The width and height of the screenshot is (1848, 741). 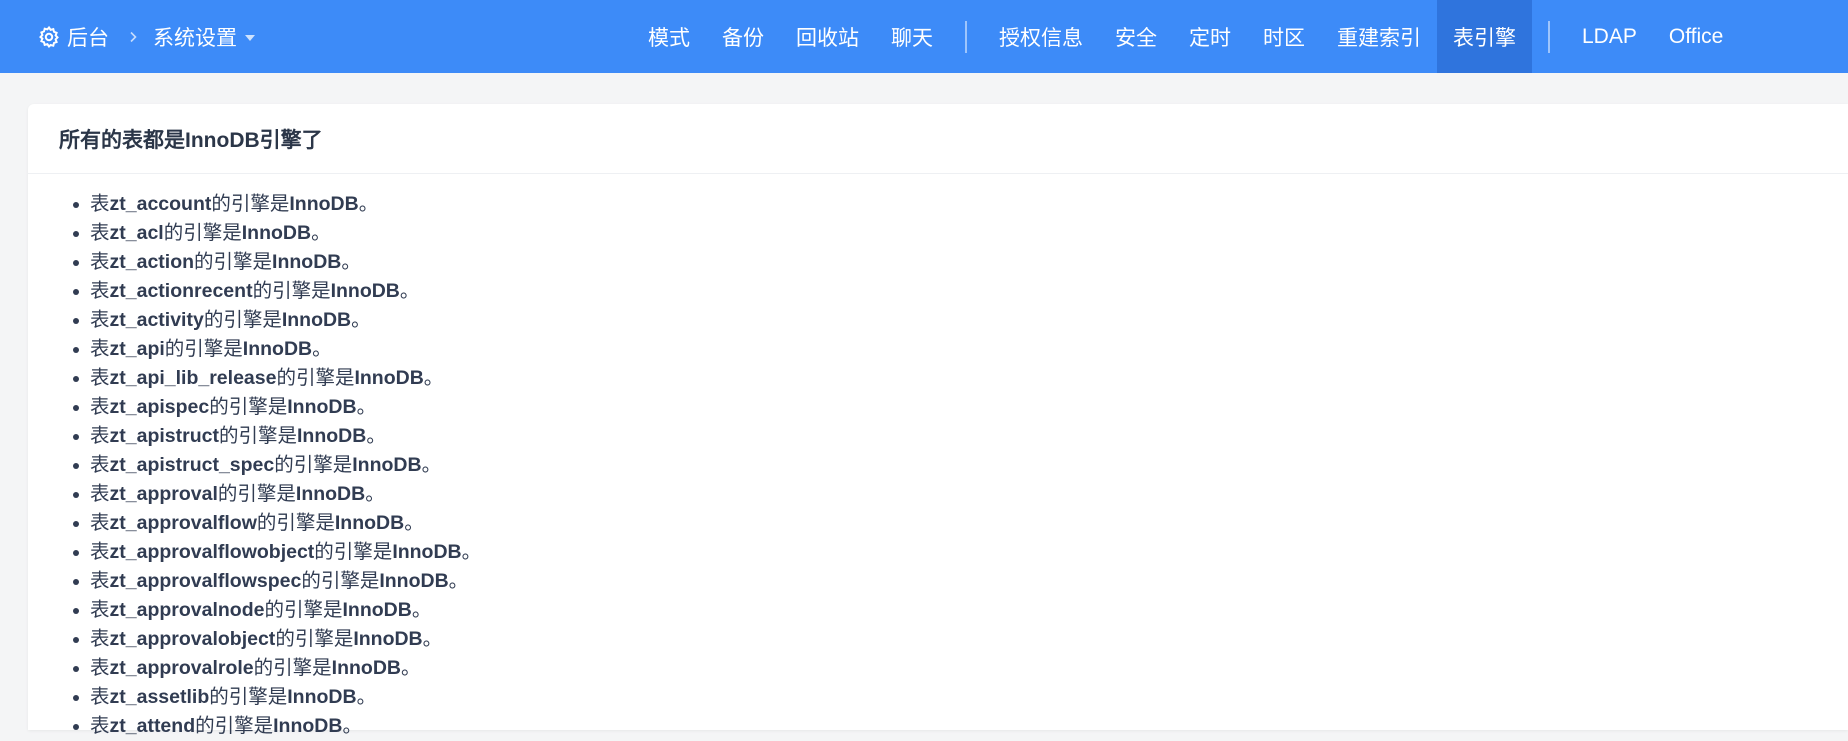 I want to click on settings-nav: 模式 备份 回收站 聊天 授权信息 安全 定时 时区 重建索引 表引擎 LDAP Office, so click(x=1185, y=36).